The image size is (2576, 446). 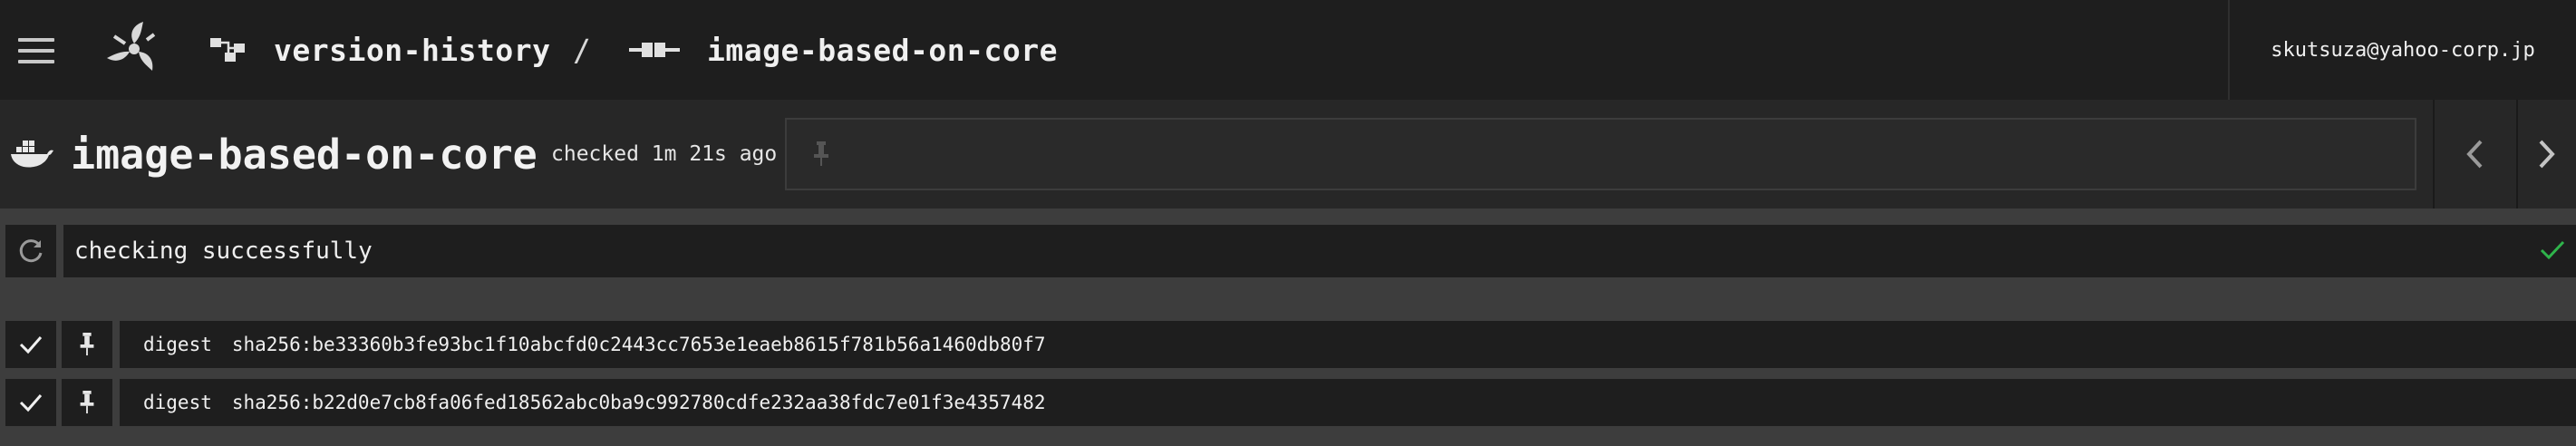 I want to click on check-now-button, so click(x=30, y=251).